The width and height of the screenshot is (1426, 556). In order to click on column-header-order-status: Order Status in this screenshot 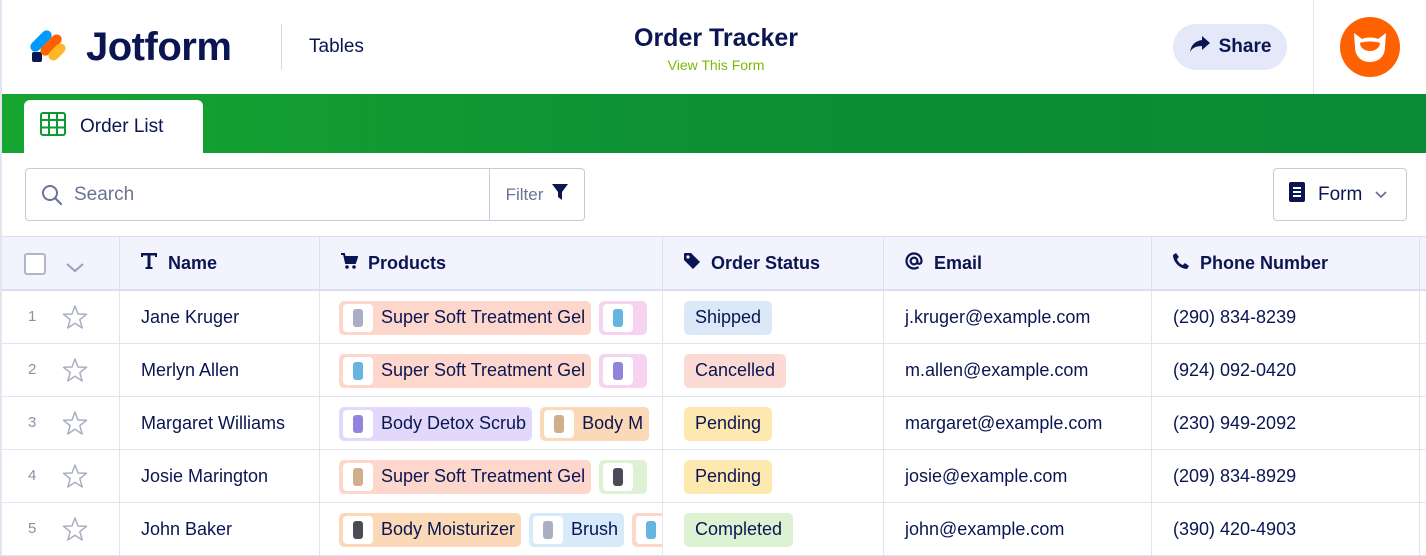, I will do `click(773, 263)`.